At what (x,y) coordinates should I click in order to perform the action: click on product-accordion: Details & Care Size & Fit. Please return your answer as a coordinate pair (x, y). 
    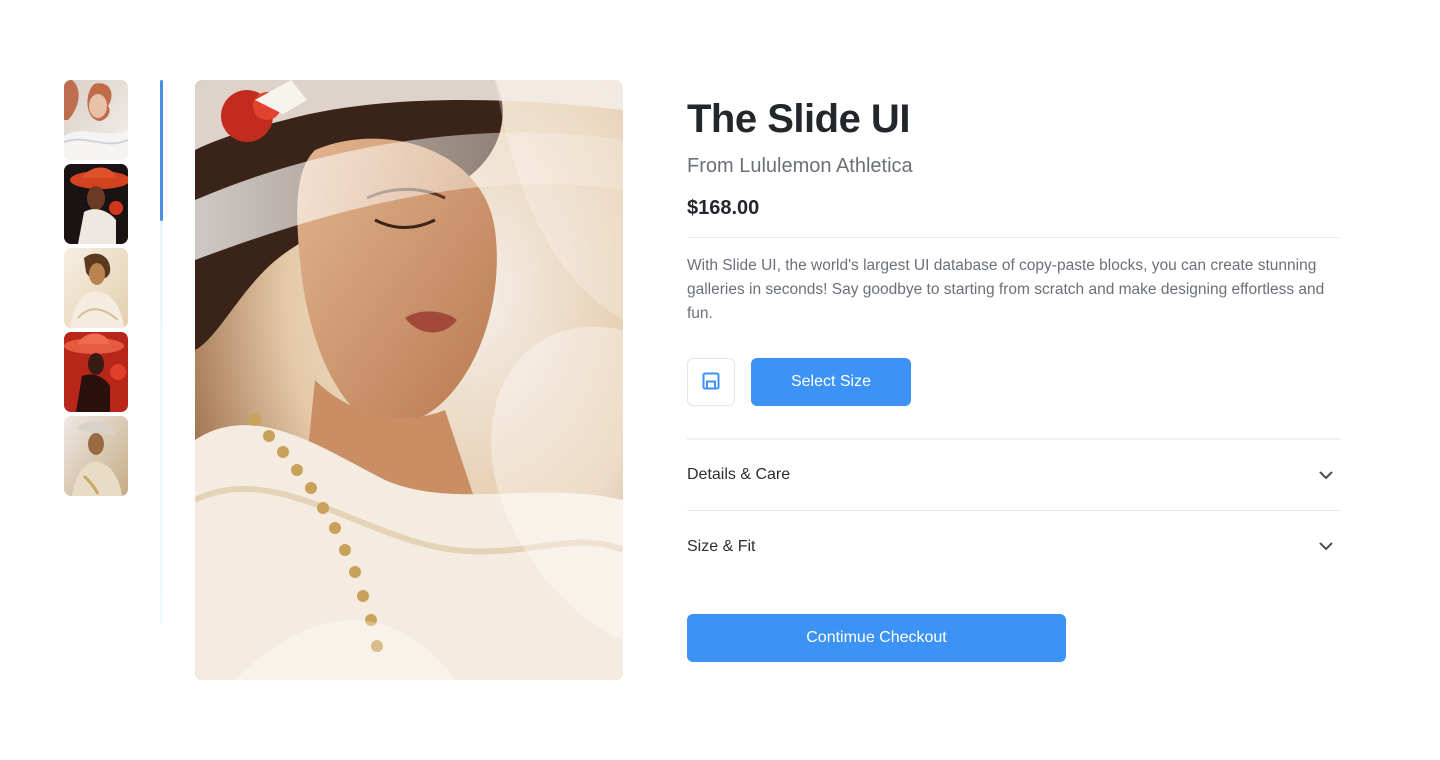
    Looking at the image, I should click on (1013, 510).